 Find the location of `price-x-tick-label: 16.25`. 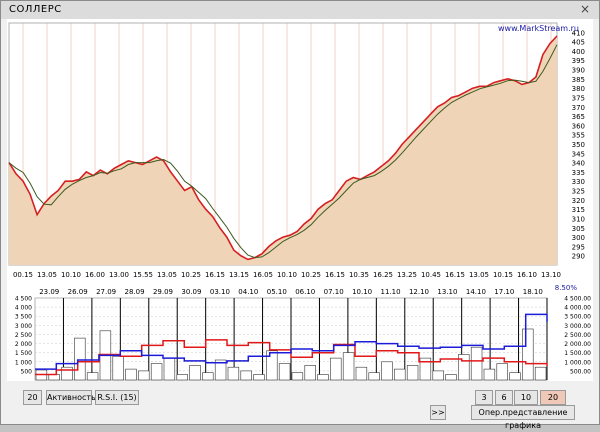

price-x-tick-label: 16.25 is located at coordinates (383, 275).